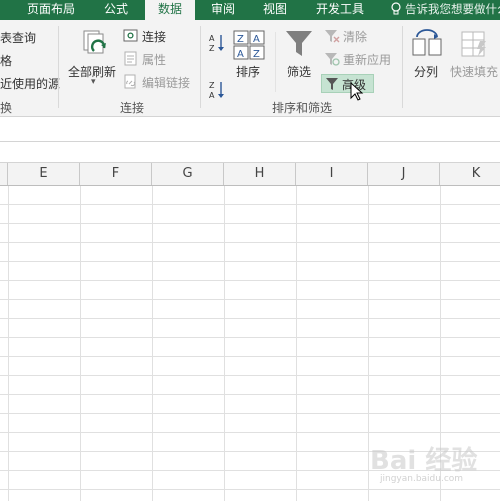 The image size is (500, 501). Describe the element at coordinates (116, 174) in the screenshot. I see `column-header-f: F` at that location.